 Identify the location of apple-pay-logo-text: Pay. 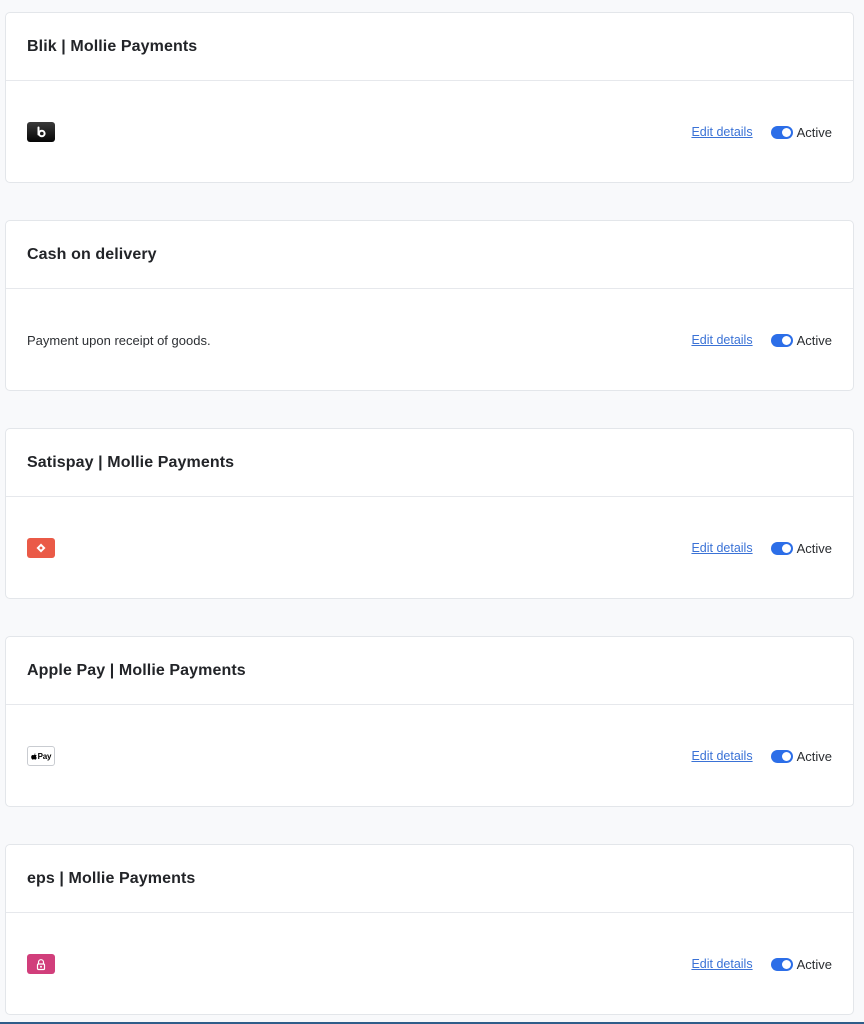
(44, 756).